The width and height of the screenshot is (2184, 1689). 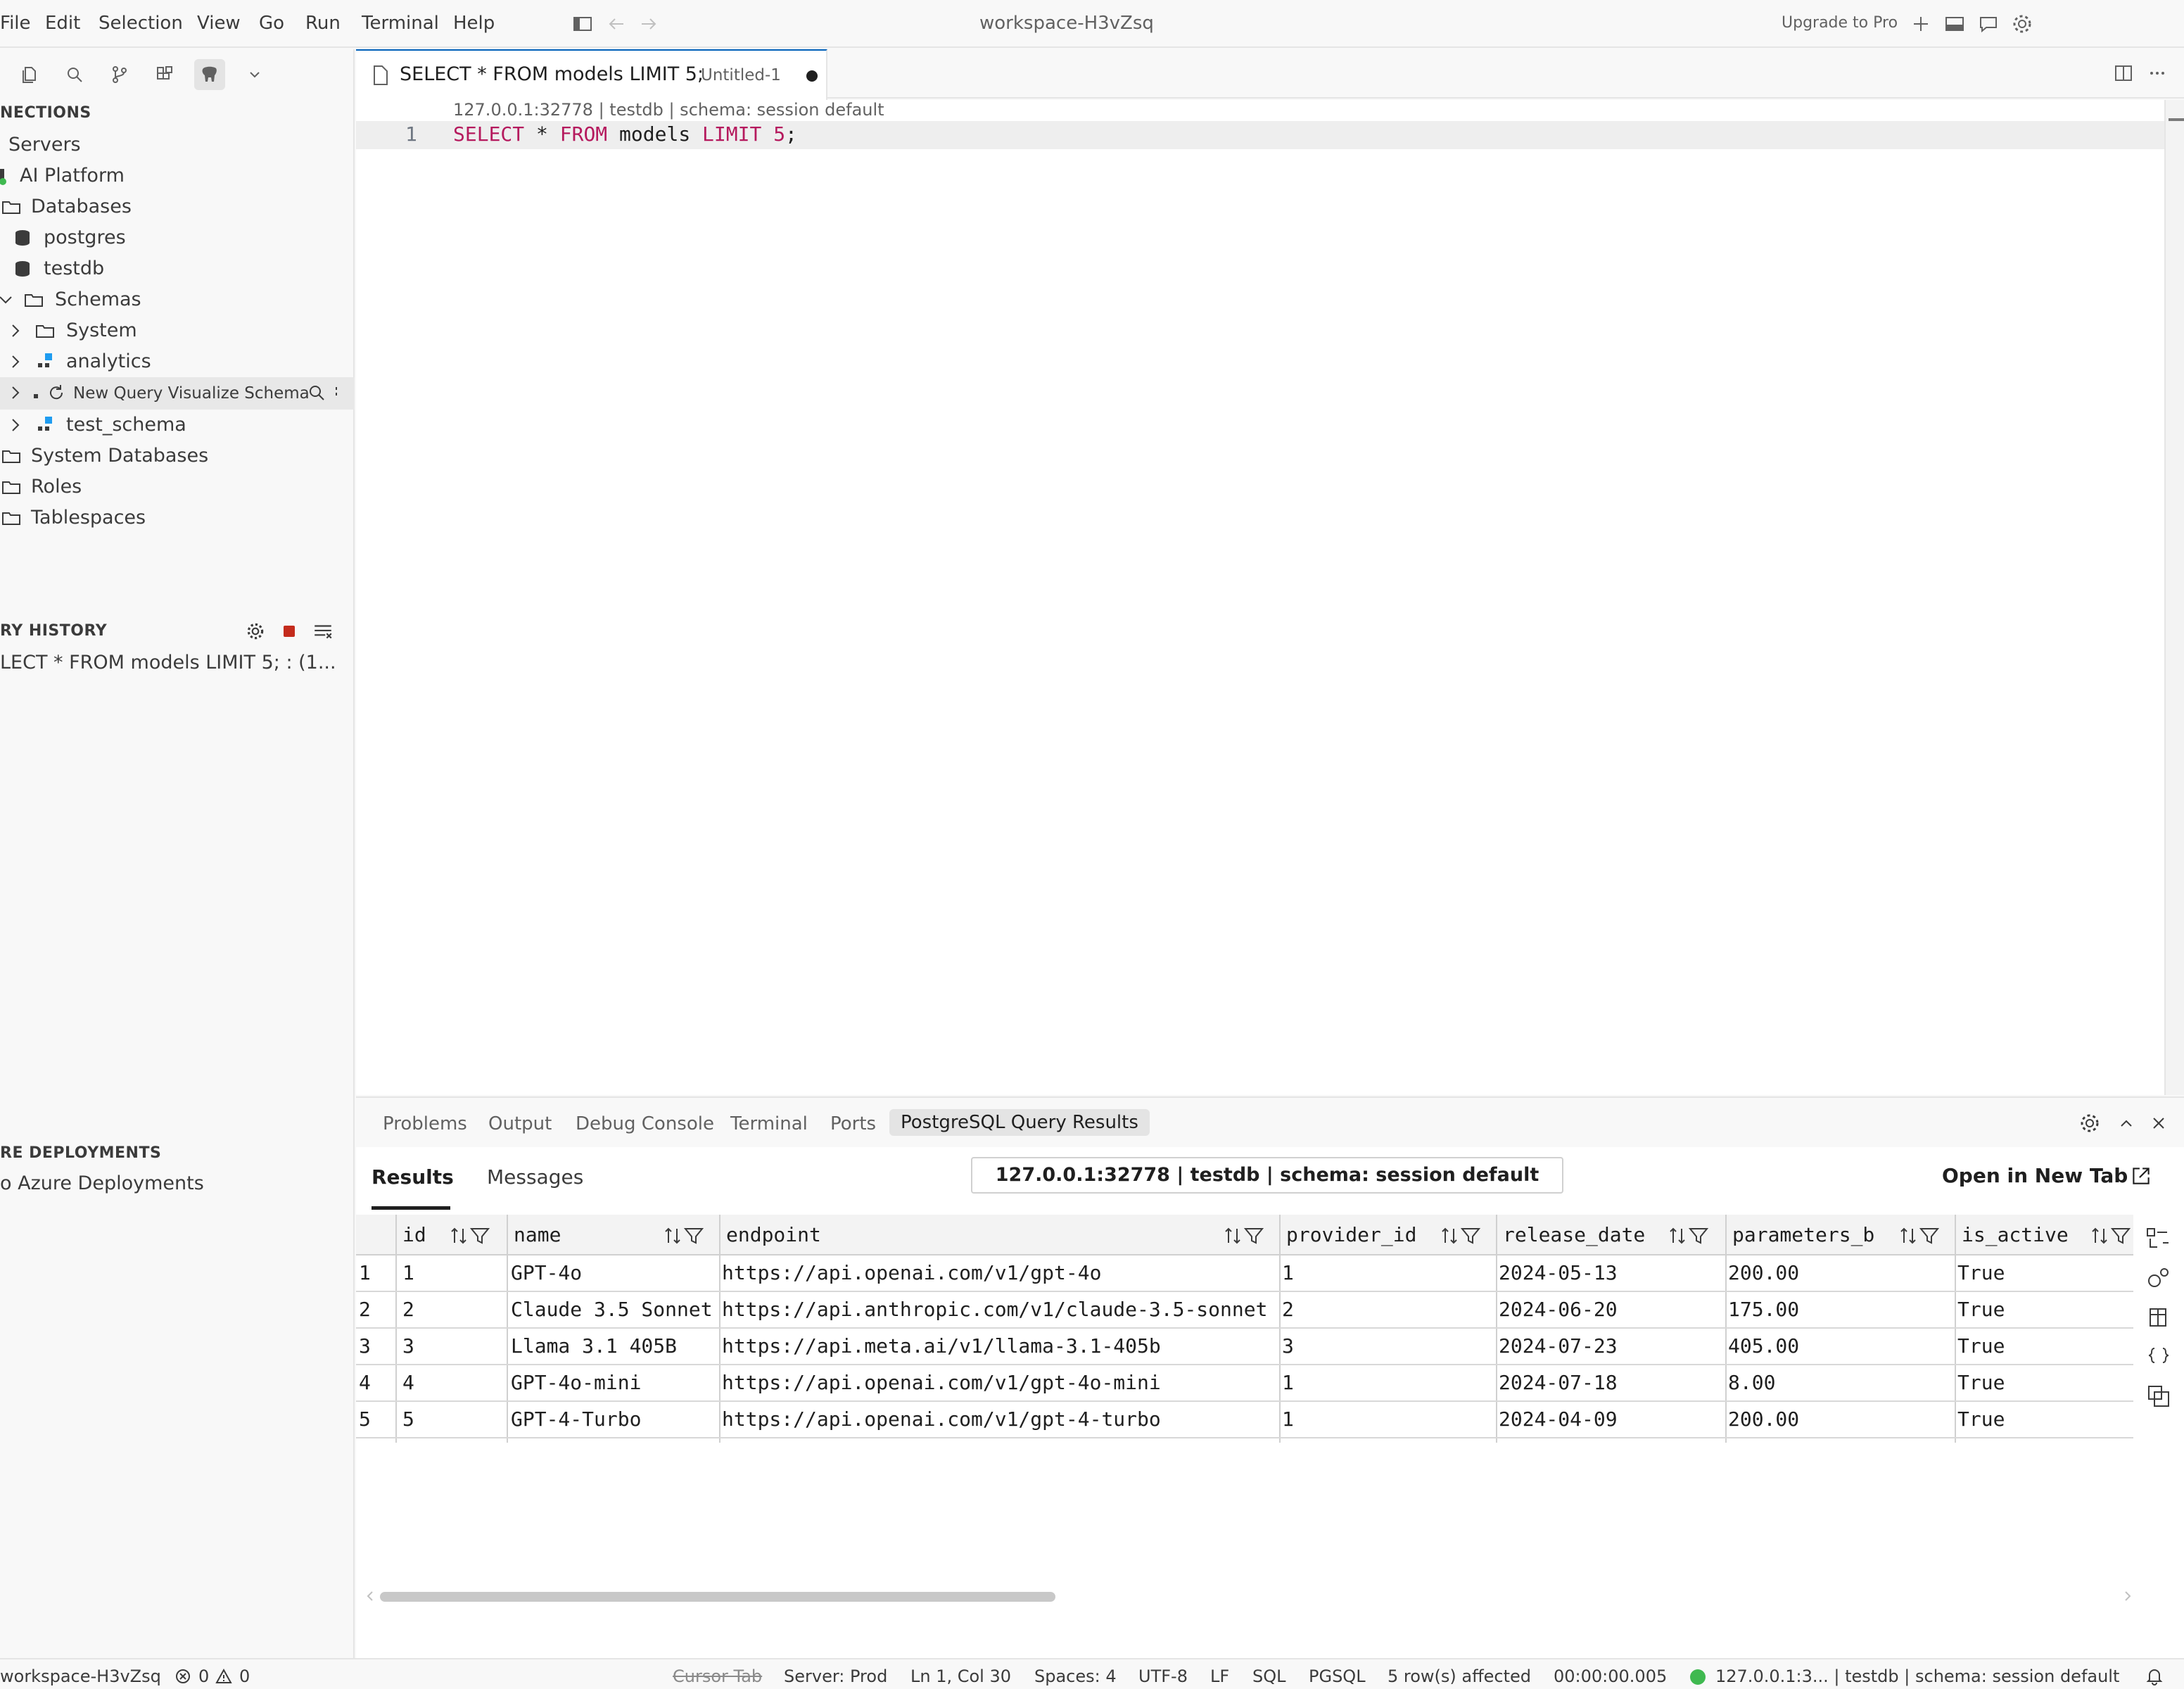 I want to click on copy-results-icon, so click(x=2159, y=1396).